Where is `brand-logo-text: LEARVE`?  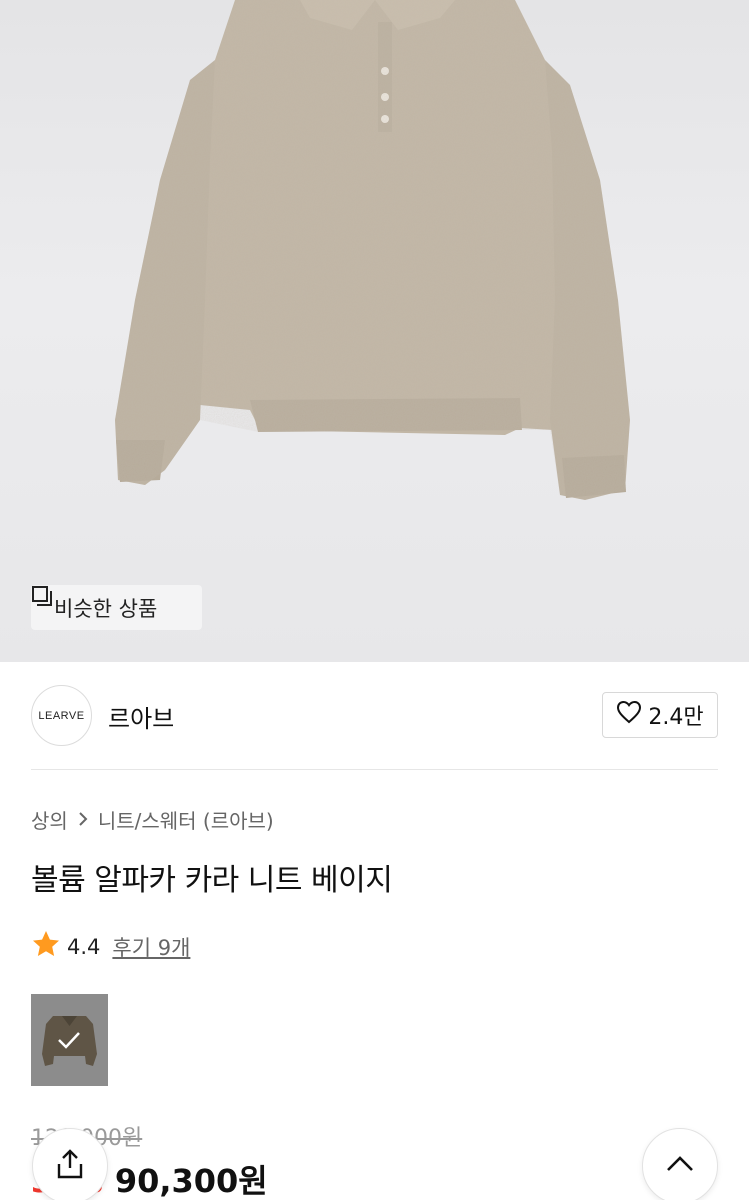
brand-logo-text: LEARVE is located at coordinates (61, 715).